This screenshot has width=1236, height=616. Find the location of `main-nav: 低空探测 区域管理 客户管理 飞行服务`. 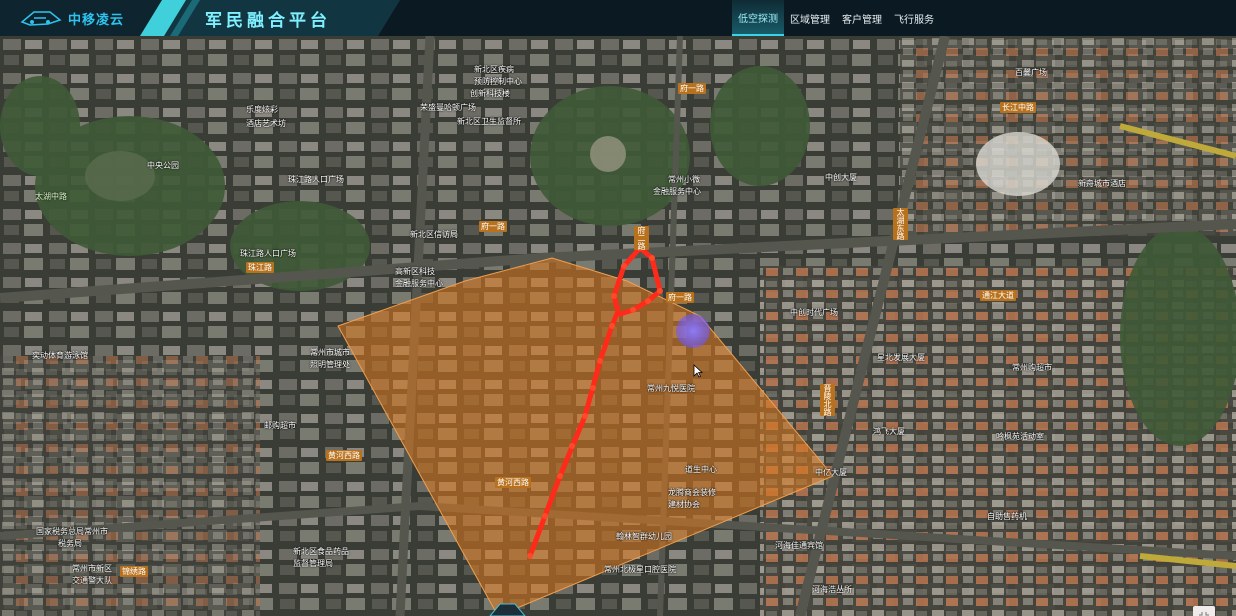

main-nav: 低空探测 区域管理 客户管理 飞行服务 is located at coordinates (836, 18).